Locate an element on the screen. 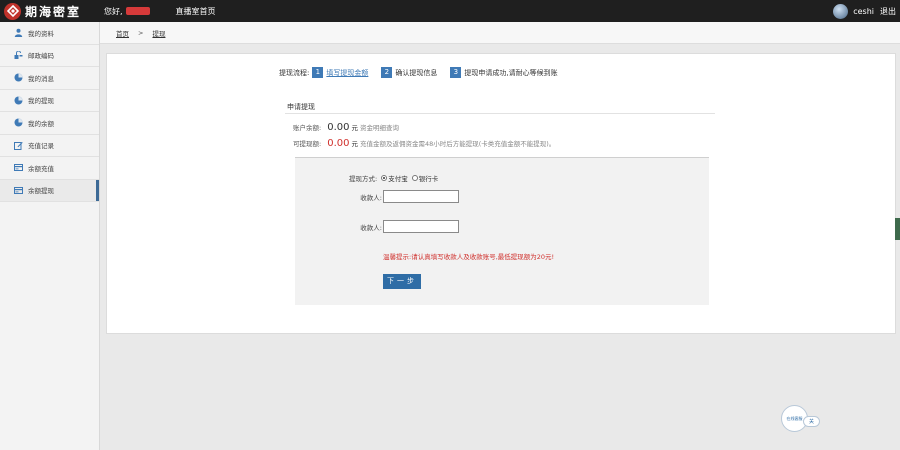 Image resolution: width=900 pixels, height=450 pixels. withdrawable-note: 充值金额及返佣资金需48小时后方能提现(卡类充值金额不能提现)。 is located at coordinates (457, 144).